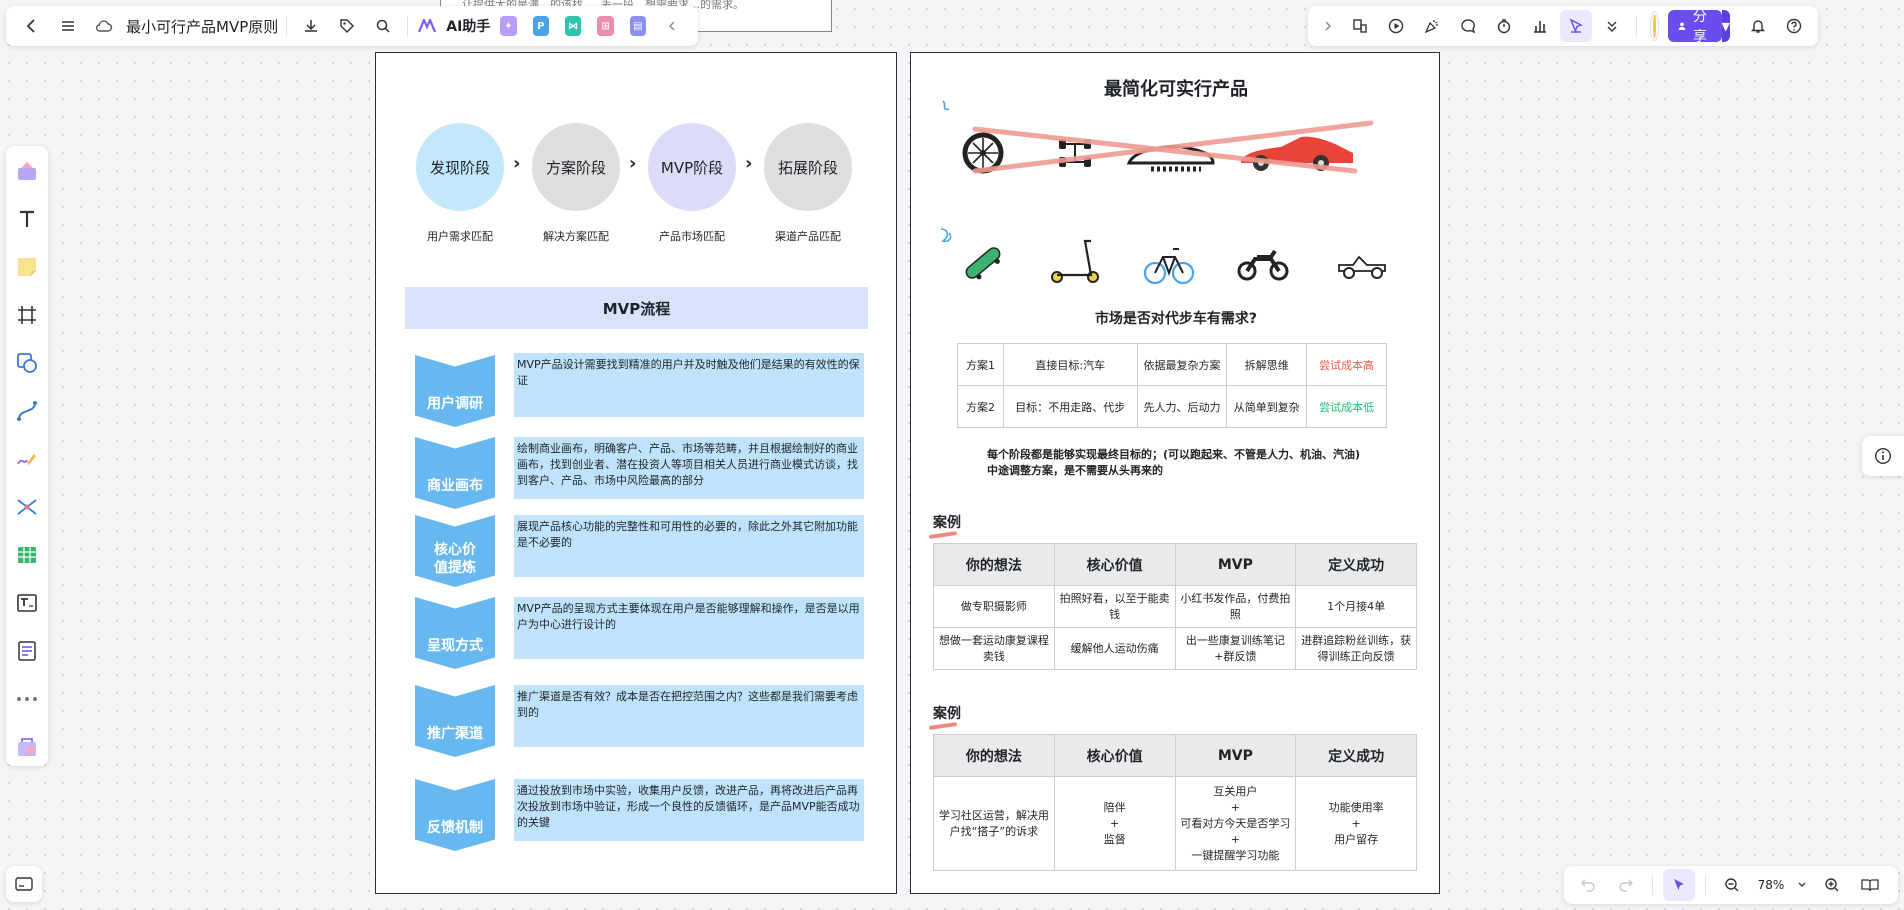 The width and height of the screenshot is (1904, 910). I want to click on more-down-icon, so click(1612, 26).